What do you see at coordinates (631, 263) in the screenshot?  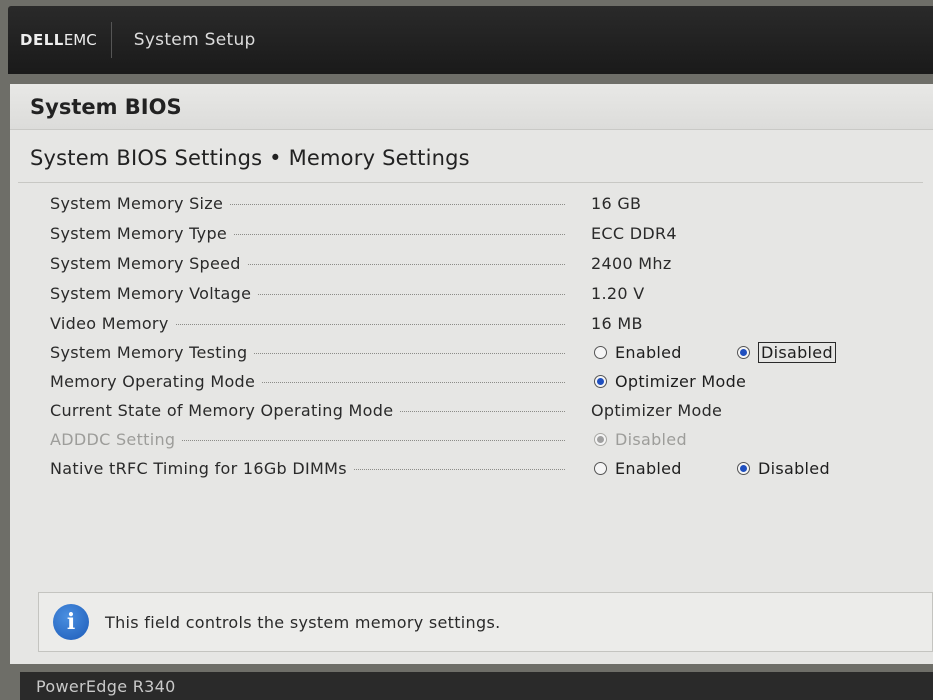 I see `setting-value: 2400 Mhz` at bounding box center [631, 263].